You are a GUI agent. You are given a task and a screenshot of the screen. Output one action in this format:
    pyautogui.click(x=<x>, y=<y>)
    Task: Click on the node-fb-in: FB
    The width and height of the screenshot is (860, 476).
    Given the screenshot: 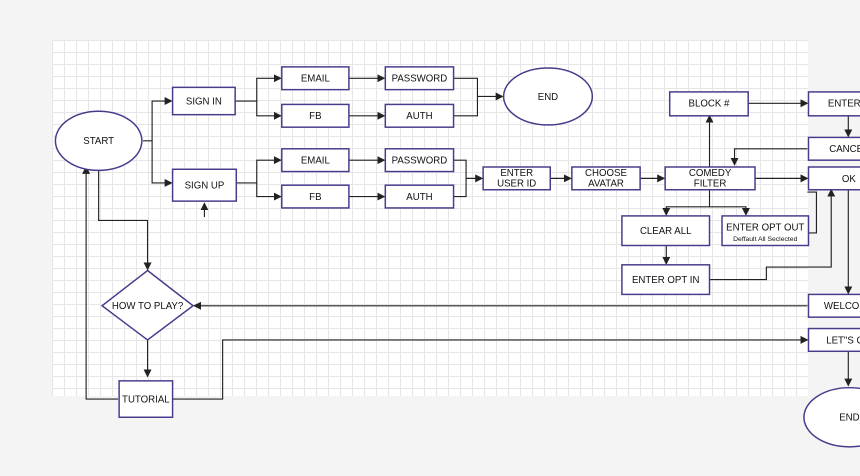 What is the action you would take?
    pyautogui.click(x=315, y=115)
    